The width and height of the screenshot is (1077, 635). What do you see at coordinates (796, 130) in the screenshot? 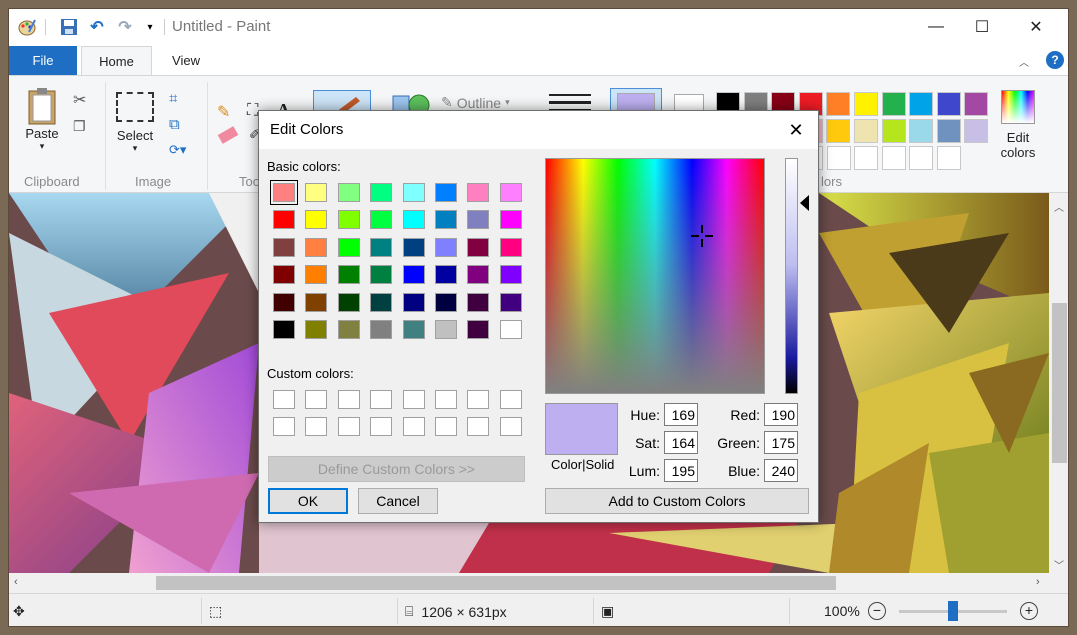
I see `dialog-close-button: ✕` at bounding box center [796, 130].